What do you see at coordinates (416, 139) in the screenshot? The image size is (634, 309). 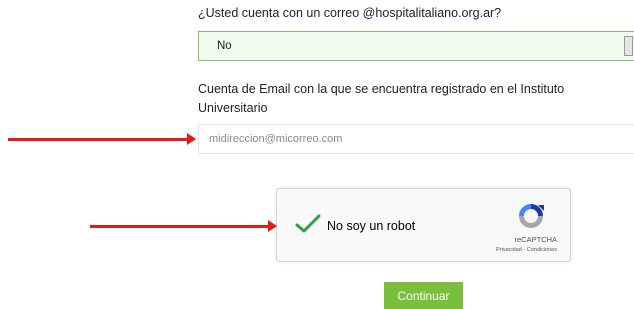 I see `registered-email-input` at bounding box center [416, 139].